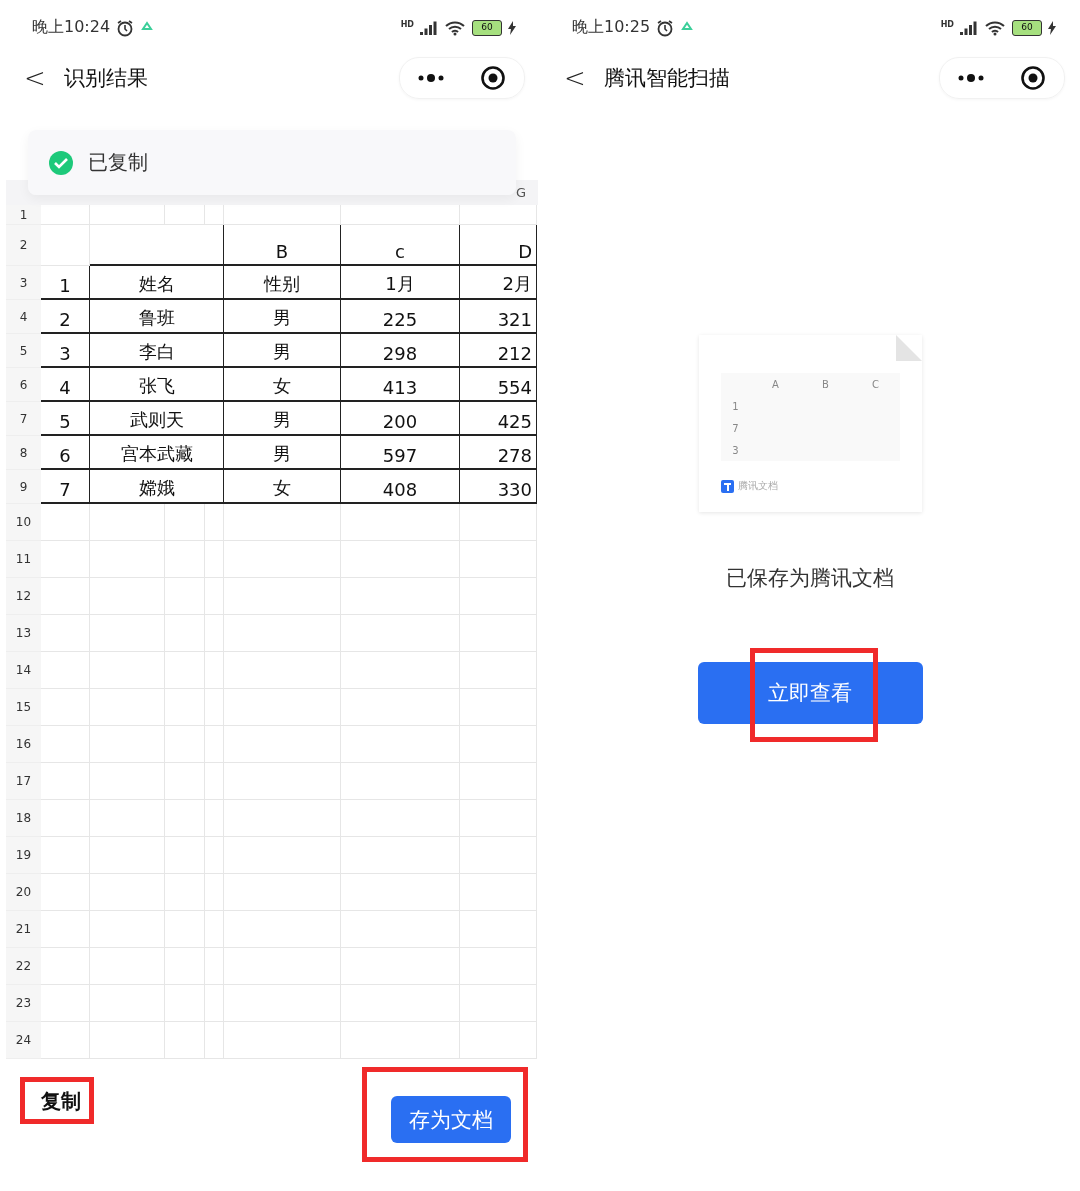 The height and width of the screenshot is (1191, 1080). Describe the element at coordinates (825, 384) in the screenshot. I see `thumbnail-column-label: B` at that location.